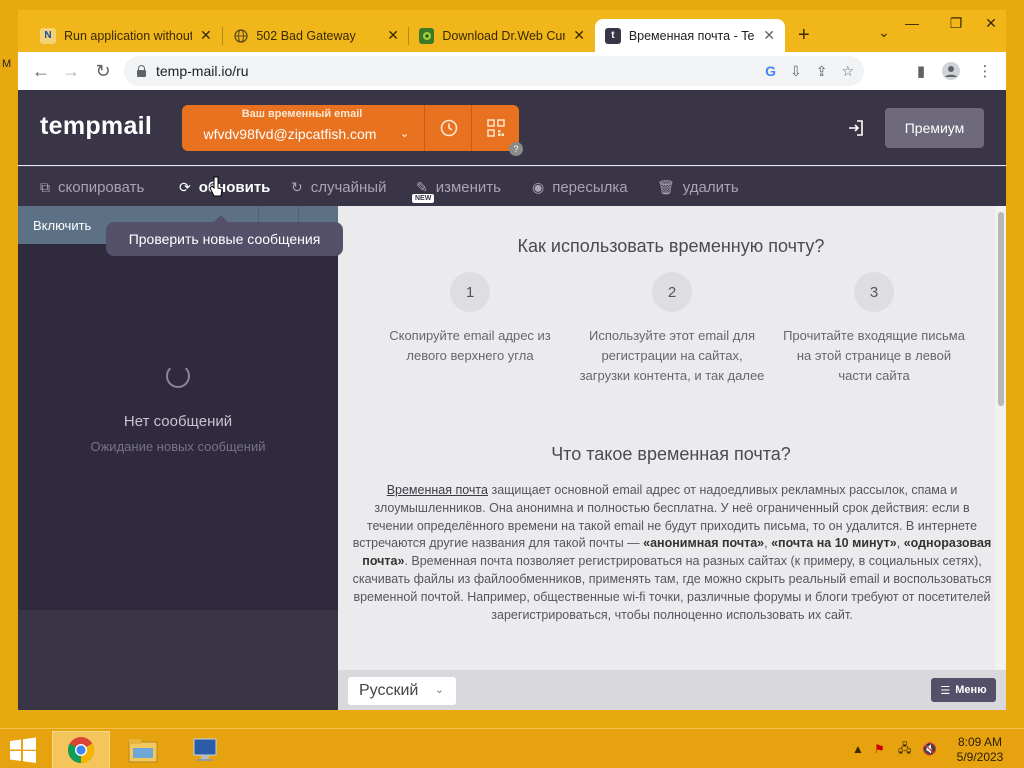  I want to click on email-label: Ваш временный email, so click(302, 114).